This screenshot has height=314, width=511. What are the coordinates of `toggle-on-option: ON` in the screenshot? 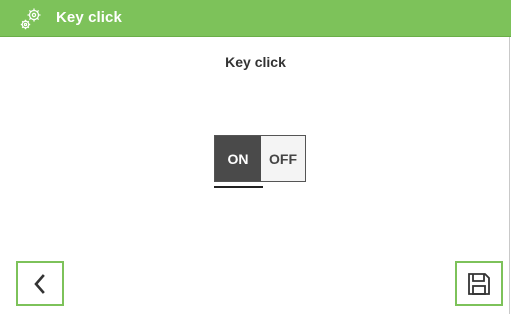 It's located at (238, 158).